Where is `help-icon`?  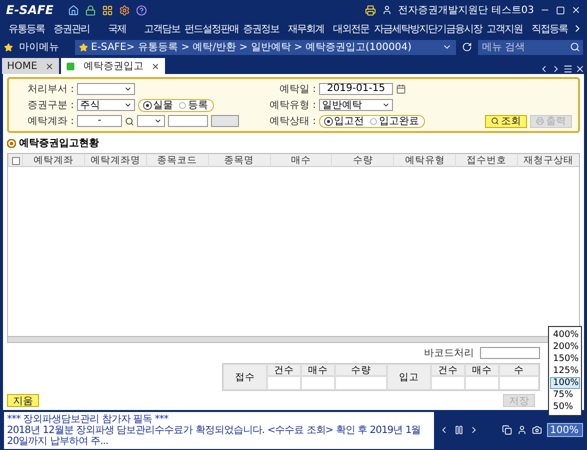
help-icon is located at coordinates (141, 10).